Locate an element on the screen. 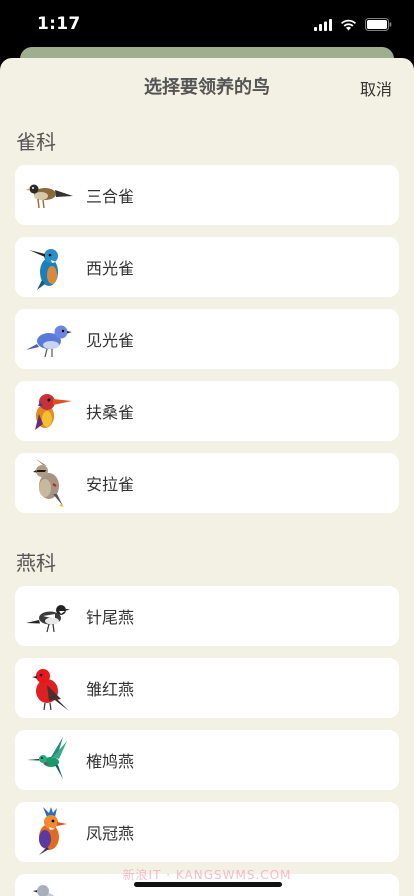  vermilion-flycatcher-bird-icon is located at coordinates (50, 688).